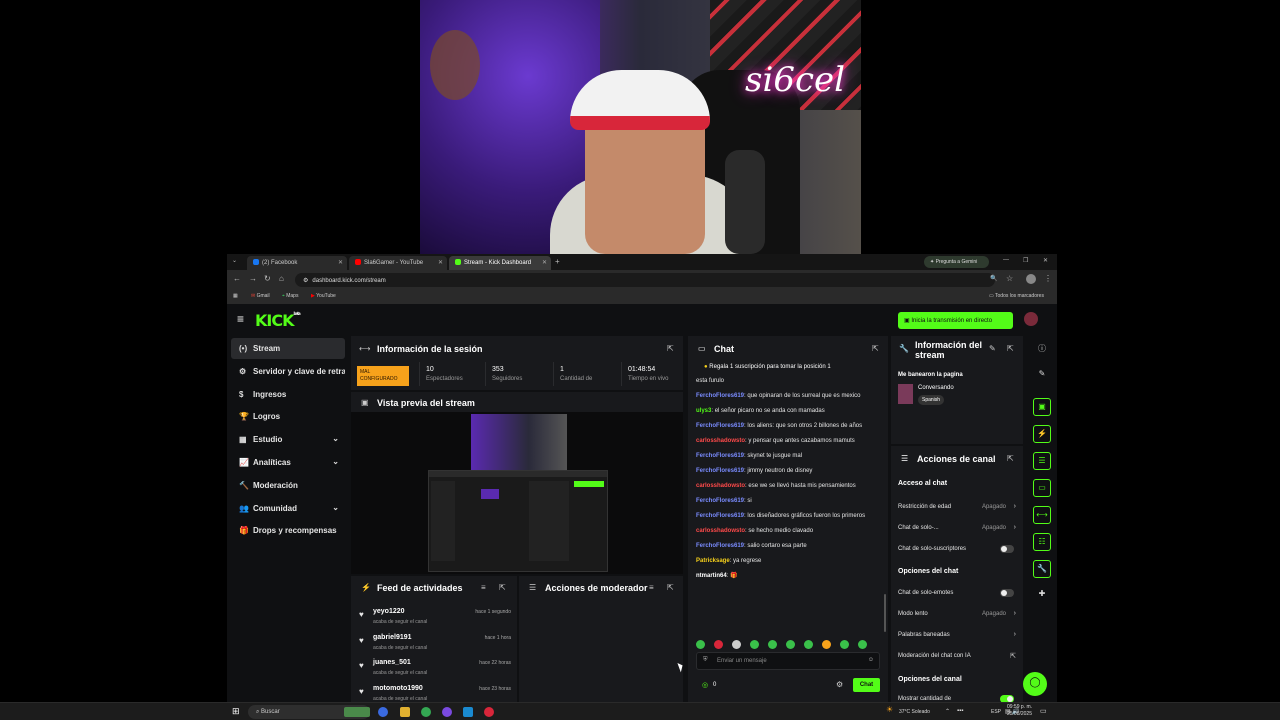 Image resolution: width=1280 pixels, height=720 pixels. I want to click on sidebar-item: 🏆 Logros, so click(288, 416).